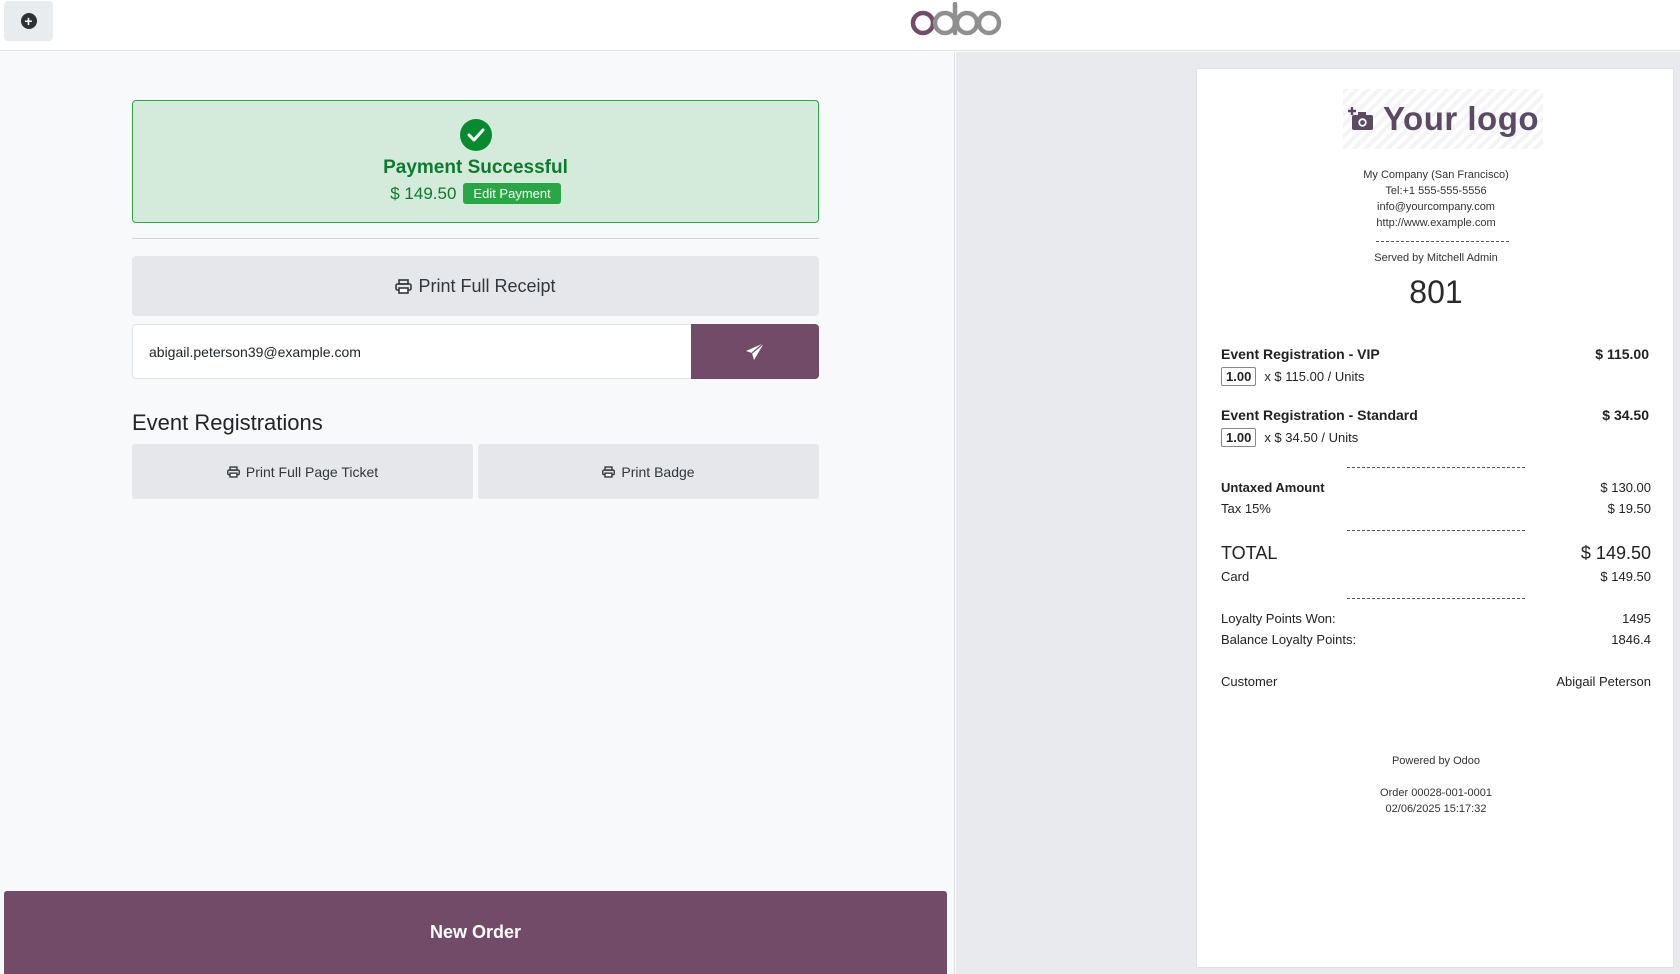 The height and width of the screenshot is (974, 1680). Describe the element at coordinates (1436, 809) in the screenshot. I see `order-datetime: 02/06/2025 15:17:32` at that location.